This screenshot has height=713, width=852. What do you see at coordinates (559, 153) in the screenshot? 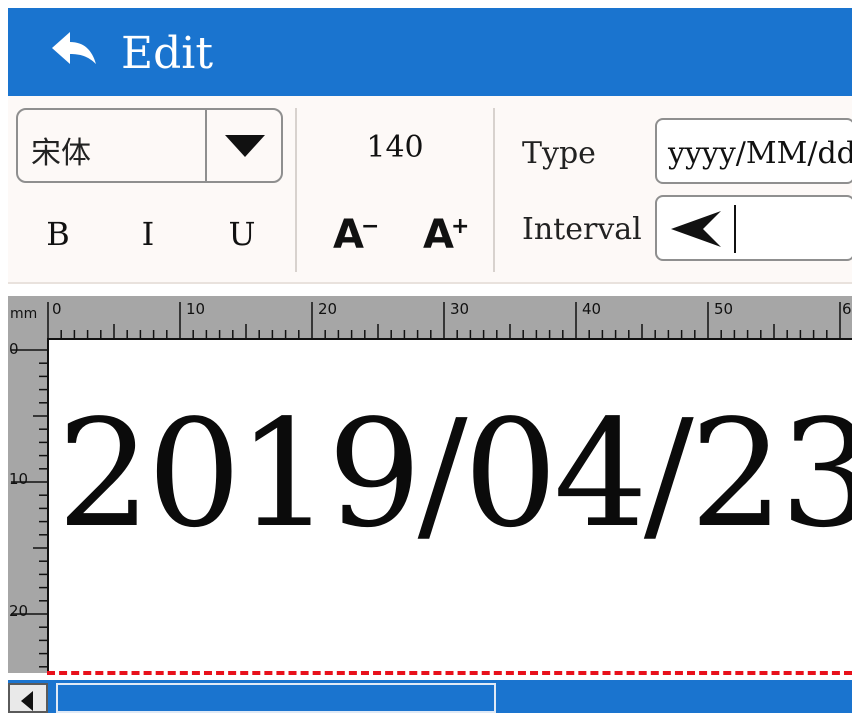
I see `type-label: Type` at bounding box center [559, 153].